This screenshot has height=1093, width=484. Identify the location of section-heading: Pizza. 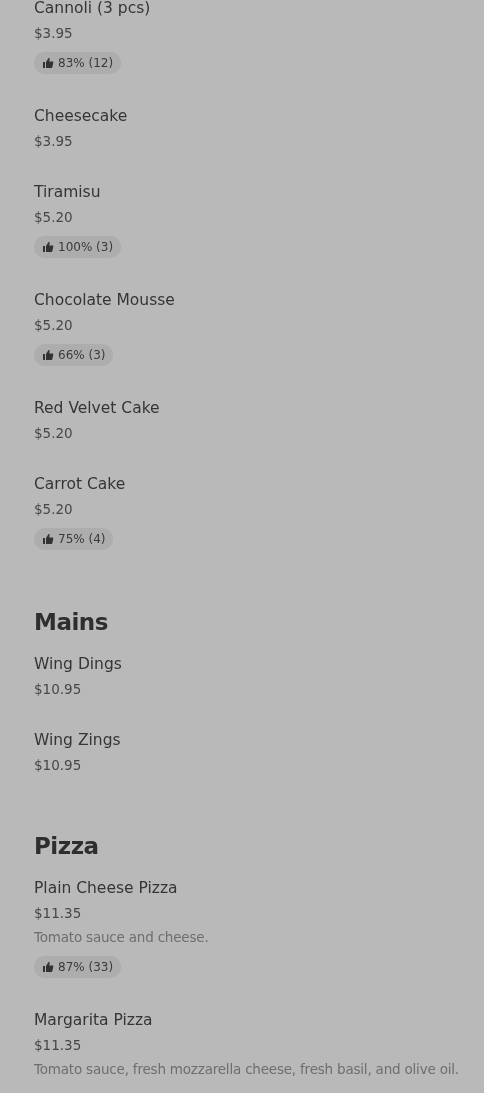
(66, 846).